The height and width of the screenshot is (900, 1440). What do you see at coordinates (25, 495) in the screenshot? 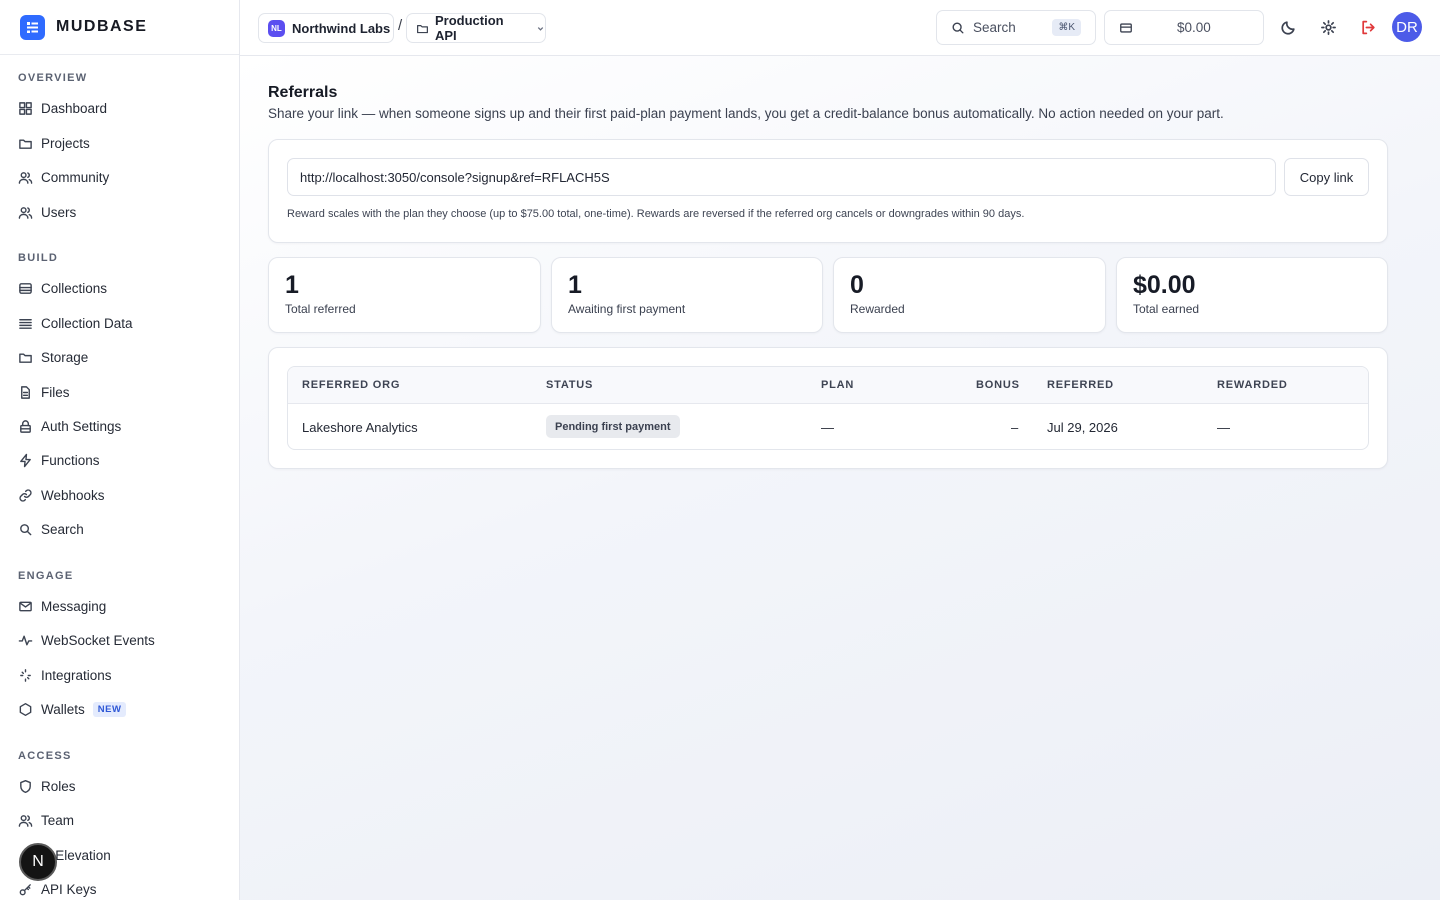
I see `link-icon` at bounding box center [25, 495].